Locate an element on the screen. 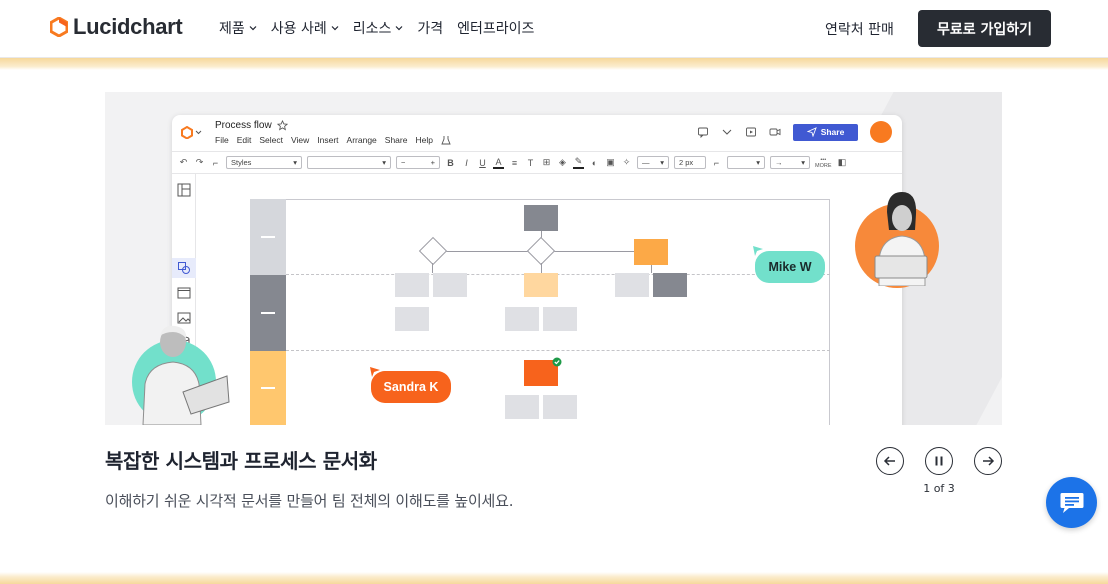 Image resolution: width=1108 pixels, height=584 pixels. main-menu: 제품 사용 사례 리소스 가격 엔터프라이즈 is located at coordinates (376, 28).